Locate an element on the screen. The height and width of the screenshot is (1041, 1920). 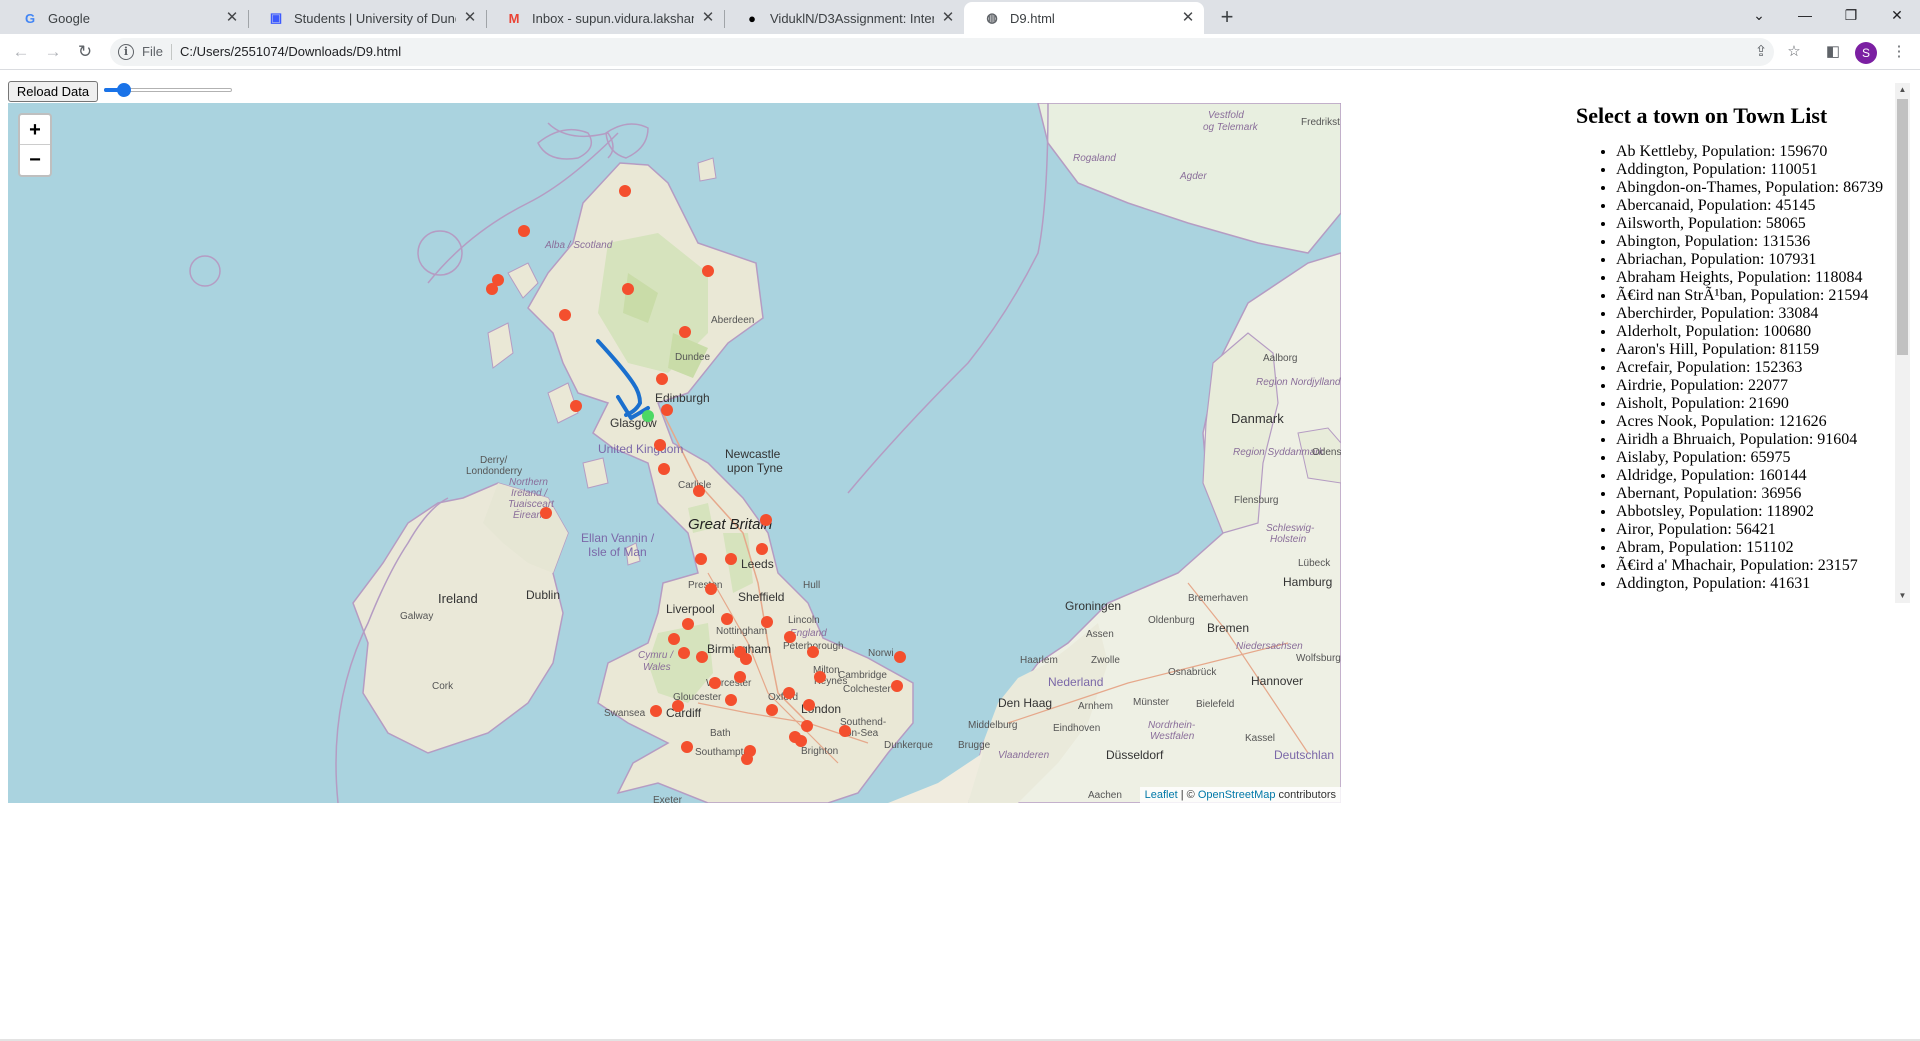
back-button: ← is located at coordinates (21, 52).